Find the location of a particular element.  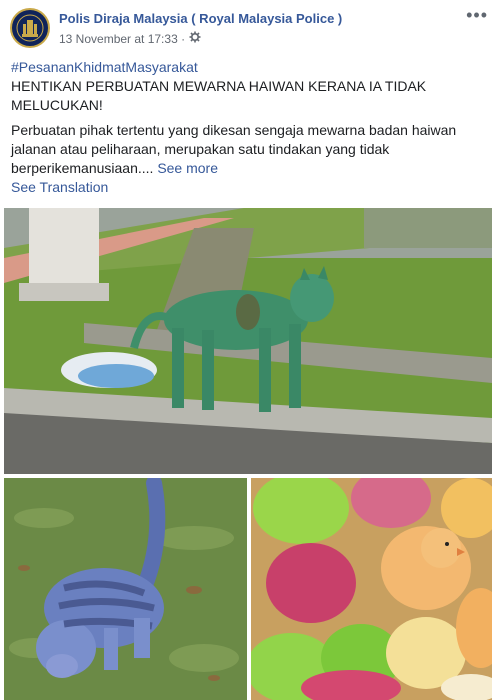

see-translation-link: See Translation is located at coordinates (250, 187).